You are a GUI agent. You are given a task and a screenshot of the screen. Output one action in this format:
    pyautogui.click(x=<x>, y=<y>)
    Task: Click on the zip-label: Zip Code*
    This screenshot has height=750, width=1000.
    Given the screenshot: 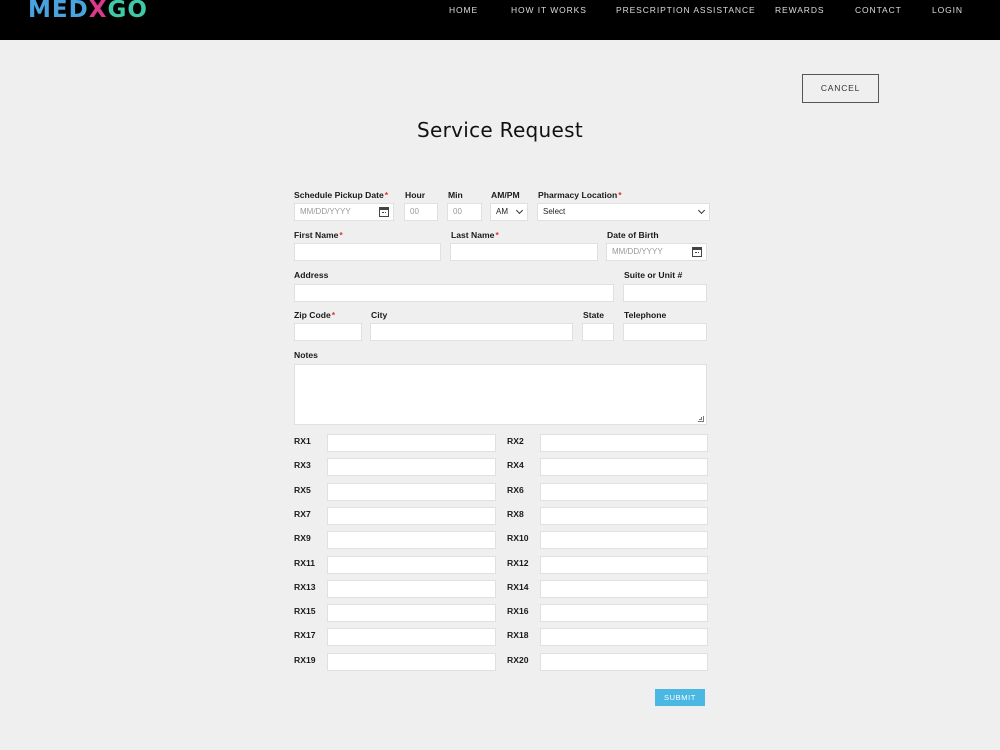 What is the action you would take?
    pyautogui.click(x=315, y=315)
    